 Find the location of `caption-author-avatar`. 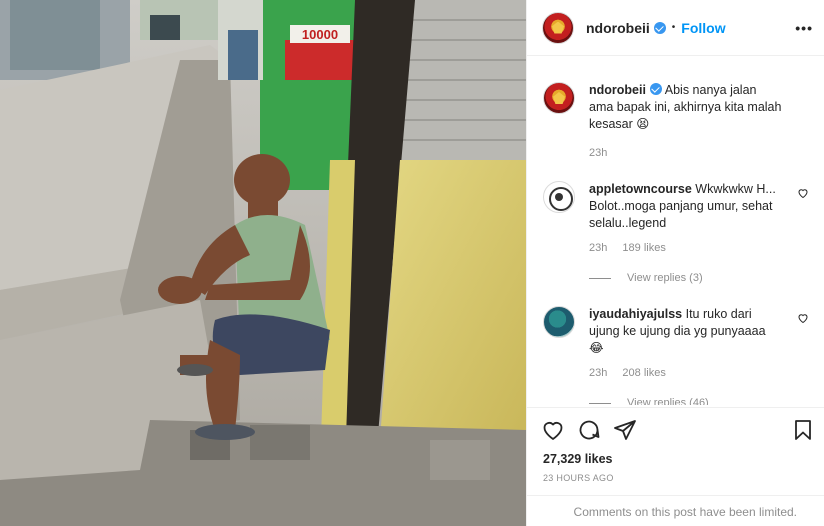

caption-author-avatar is located at coordinates (559, 98).